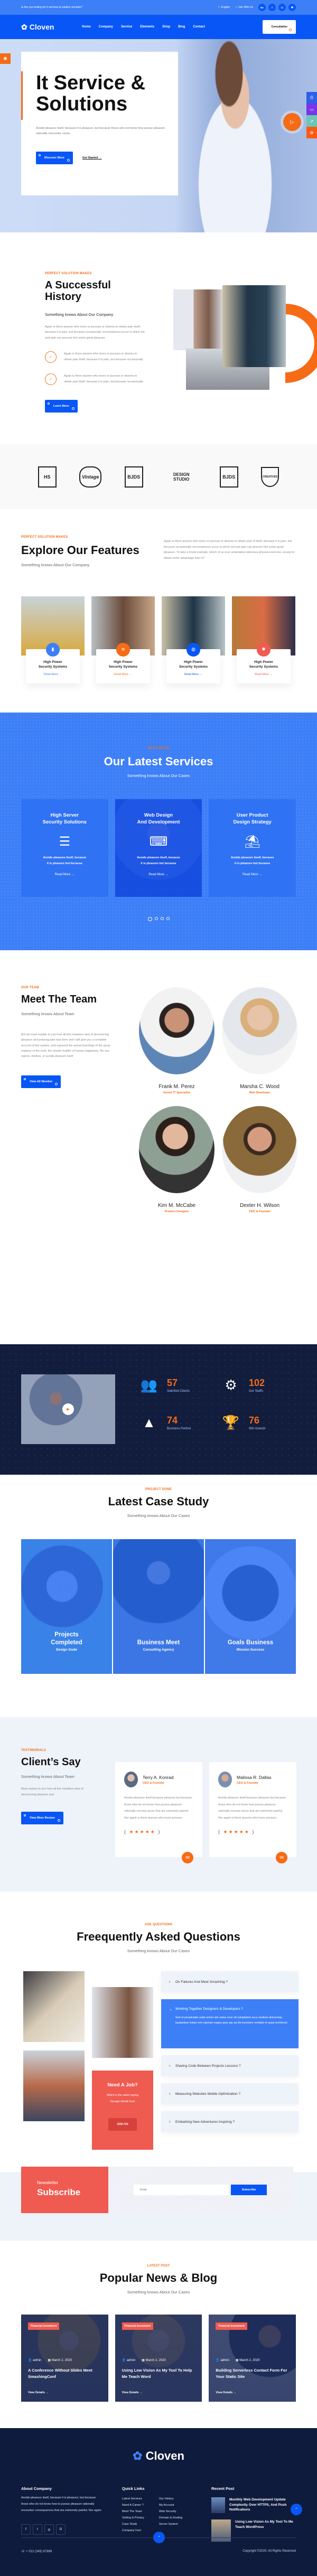  What do you see at coordinates (230, 2122) in the screenshot?
I see `faq-item: › Embarking New Adventures Inspiring ?` at bounding box center [230, 2122].